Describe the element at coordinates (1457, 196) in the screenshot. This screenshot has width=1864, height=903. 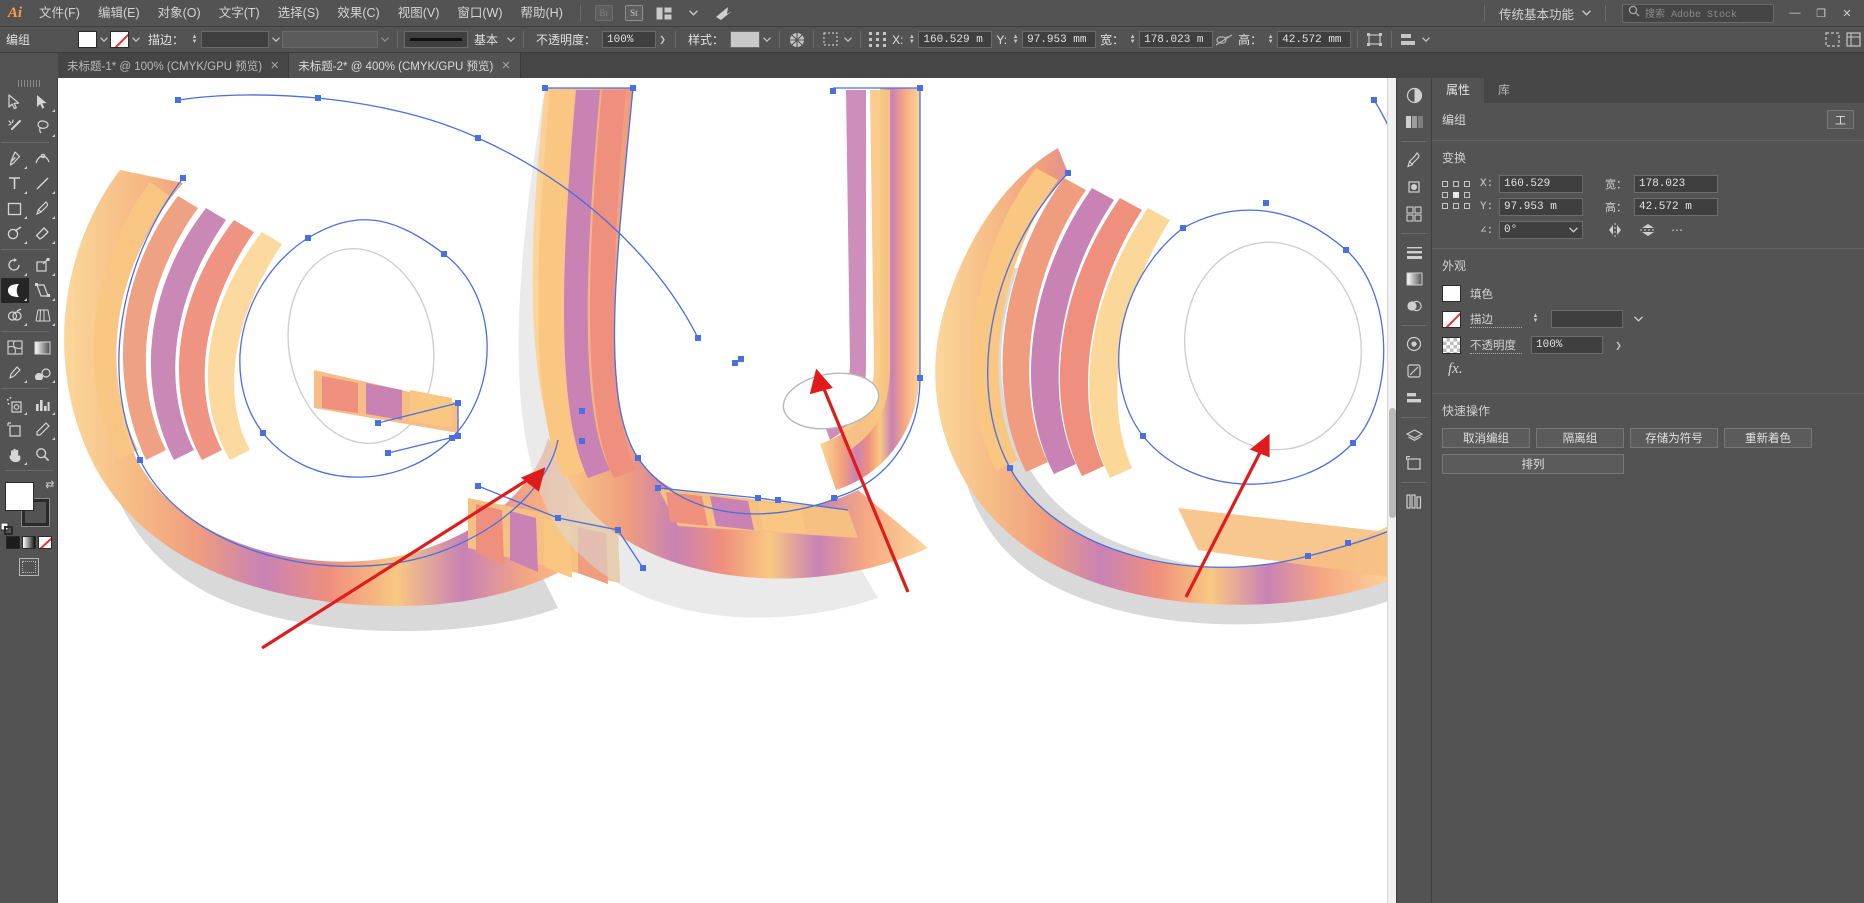
I see `reference-point-selector` at that location.